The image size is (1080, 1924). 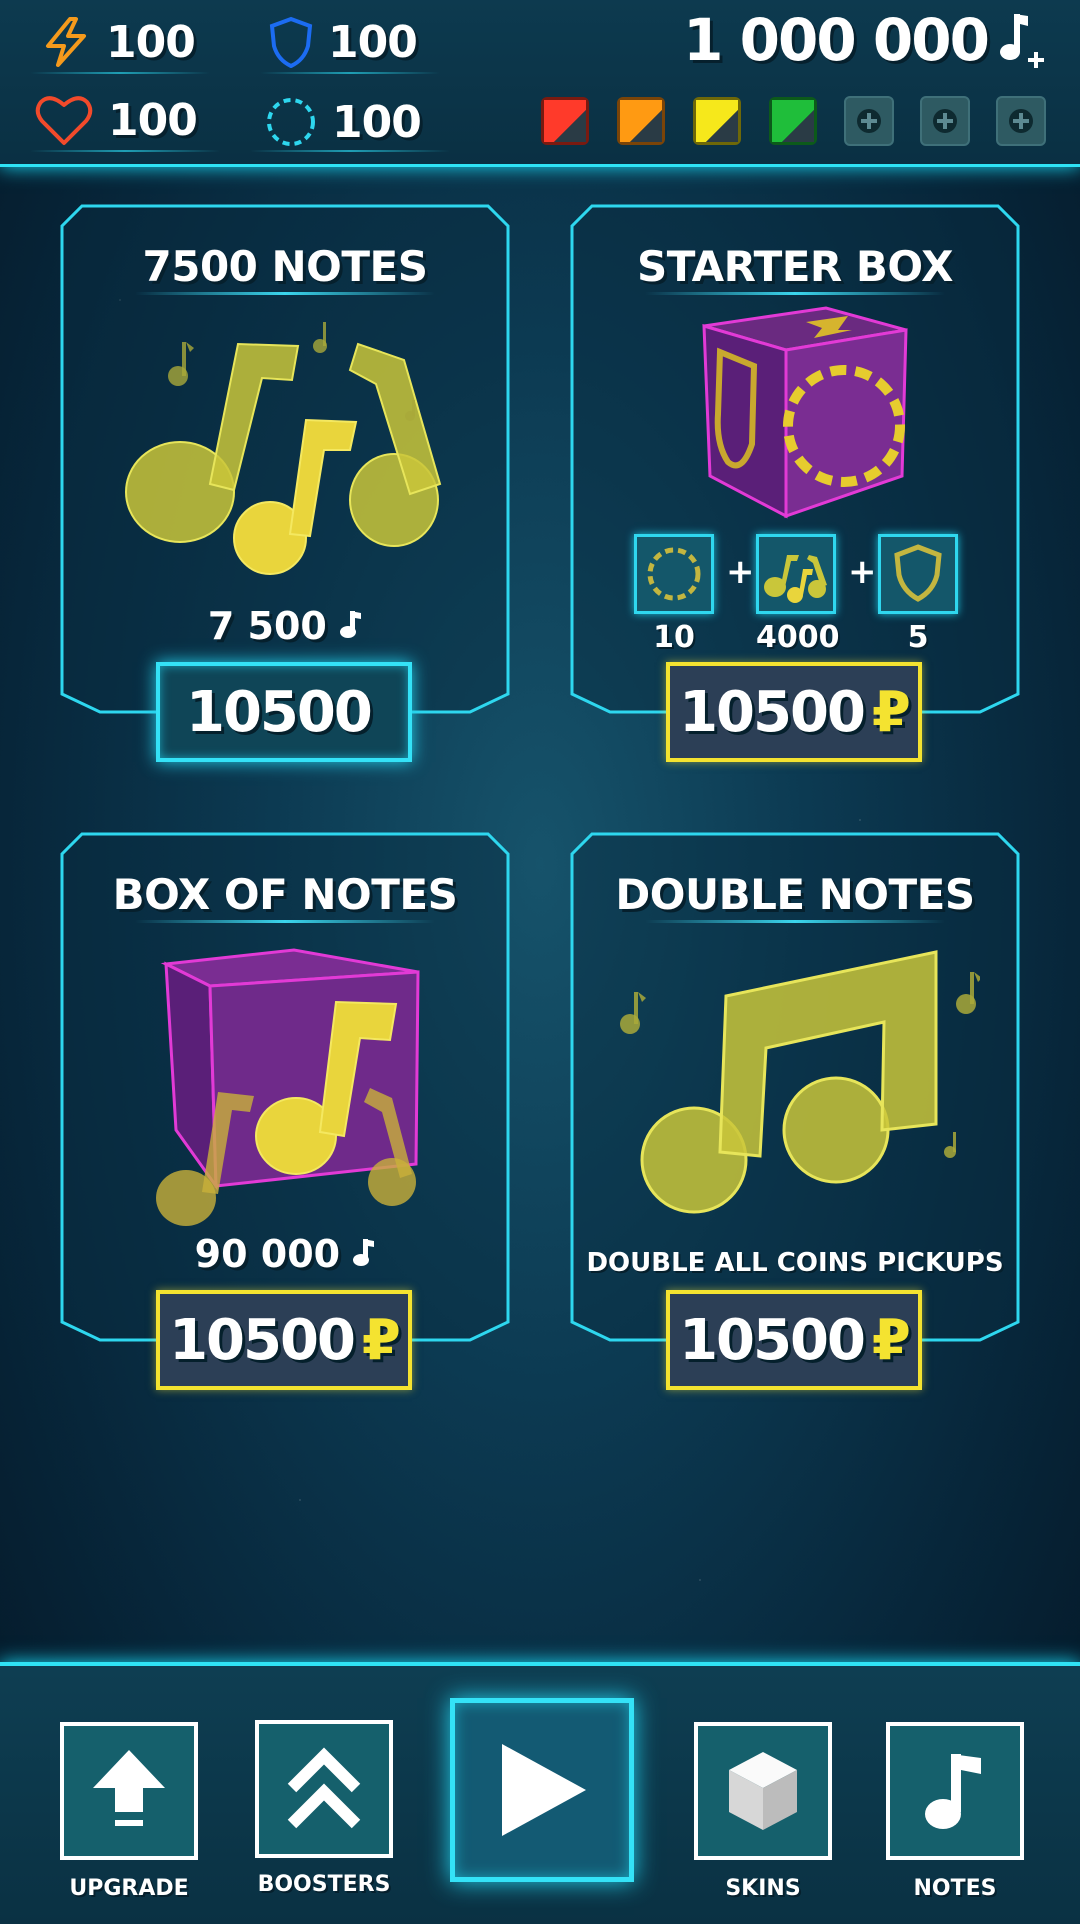 I want to click on red-gem-icon, so click(x=565, y=121).